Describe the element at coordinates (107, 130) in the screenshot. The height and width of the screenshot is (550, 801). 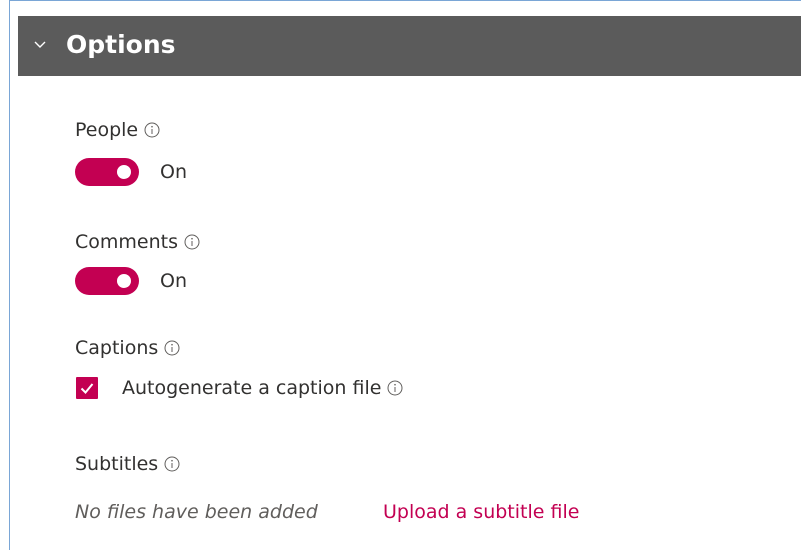
I see `people-label: People` at that location.